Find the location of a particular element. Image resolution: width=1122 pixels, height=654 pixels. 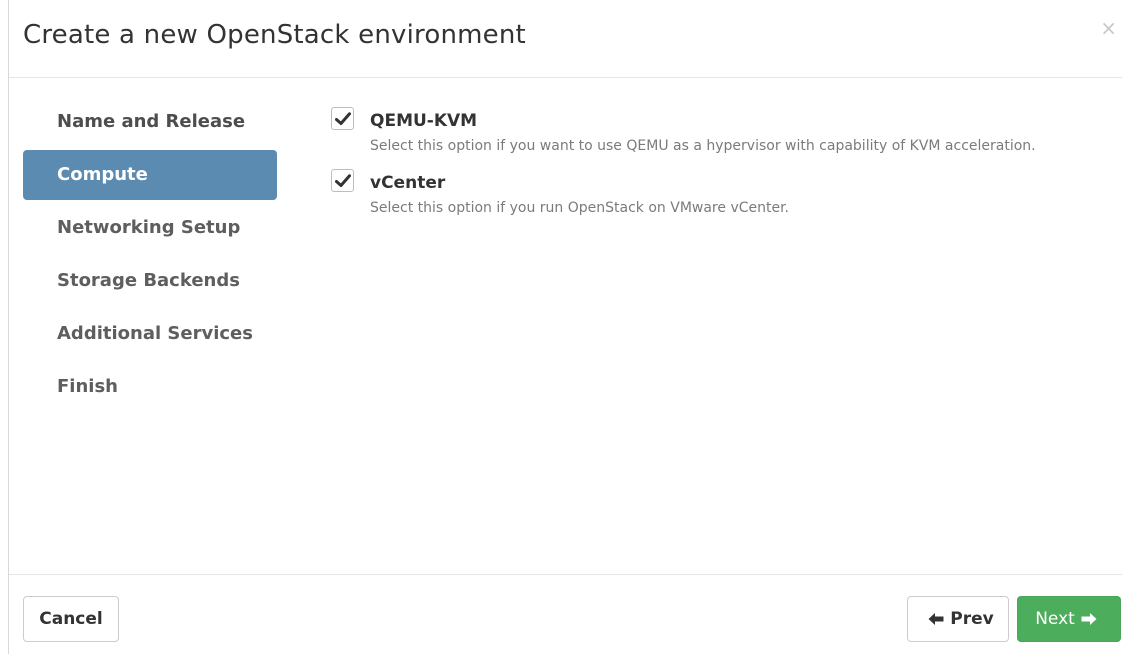

cancel-button-label: Cancel is located at coordinates (71, 619).